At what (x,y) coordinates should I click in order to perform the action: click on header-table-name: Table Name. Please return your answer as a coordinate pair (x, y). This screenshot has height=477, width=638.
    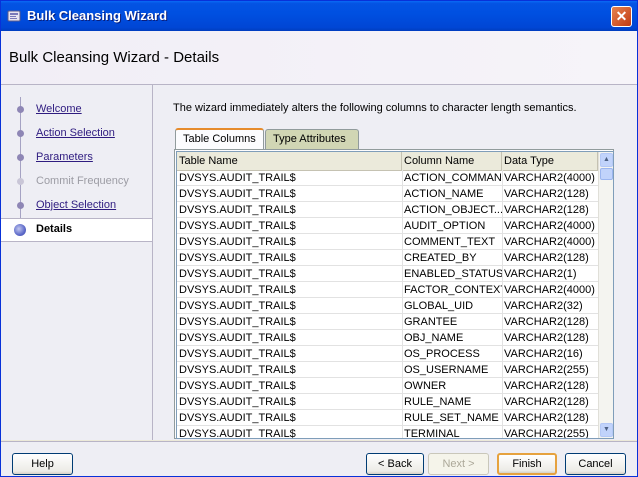
    Looking at the image, I should click on (289, 161).